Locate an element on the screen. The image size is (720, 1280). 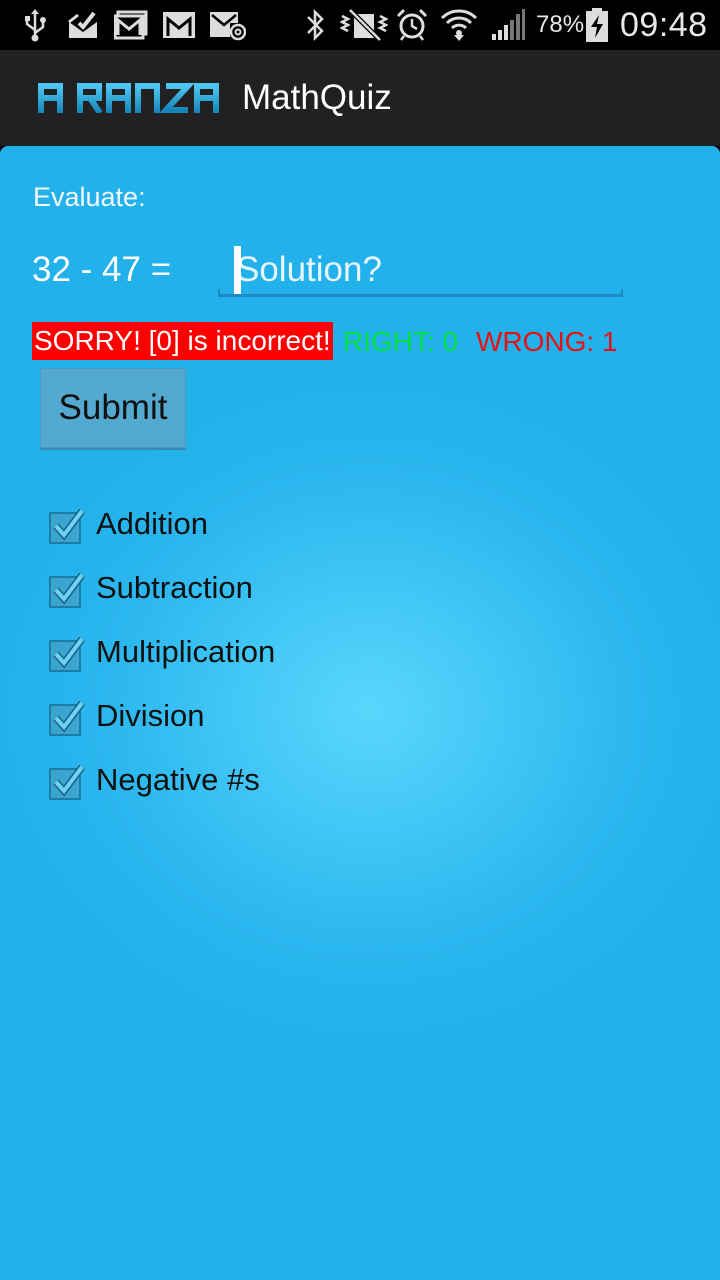
checkbox-label: Negative #s is located at coordinates (178, 779).